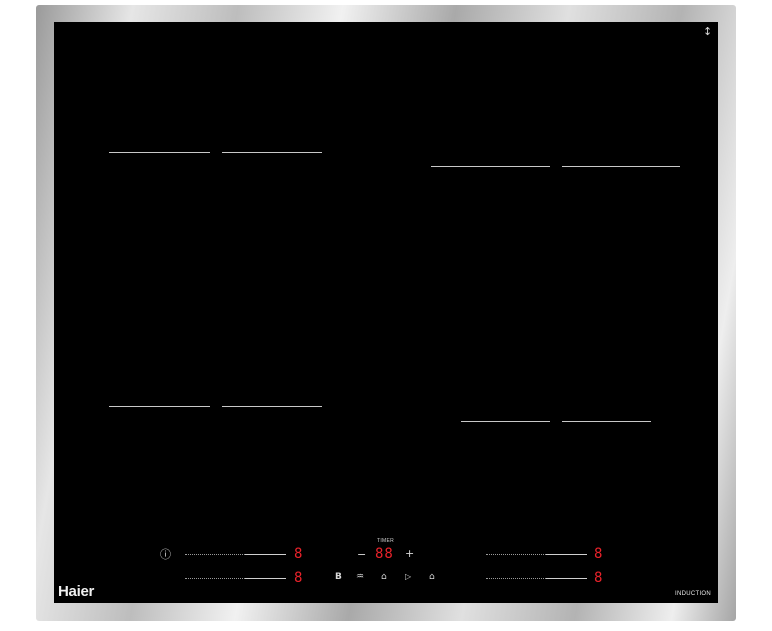 The image size is (772, 631). Describe the element at coordinates (432, 577) in the screenshot. I see `lock-icon: ⌂` at that location.